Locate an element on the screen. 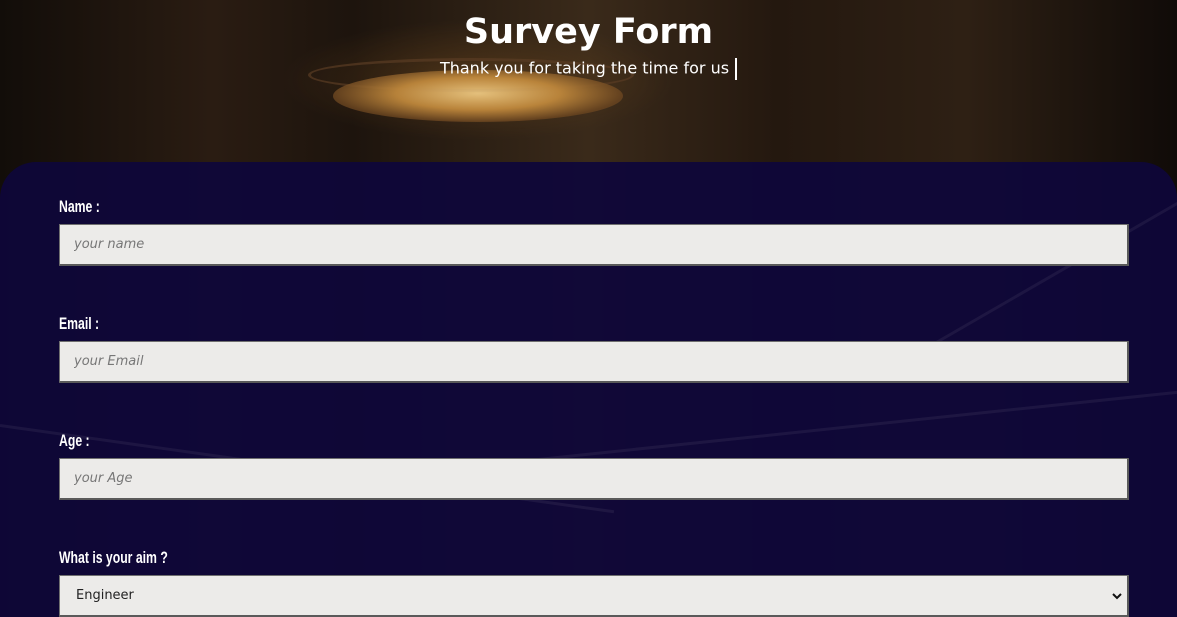 Image resolution: width=1177 pixels, height=617 pixels. page-title: Survey Form is located at coordinates (588, 32).